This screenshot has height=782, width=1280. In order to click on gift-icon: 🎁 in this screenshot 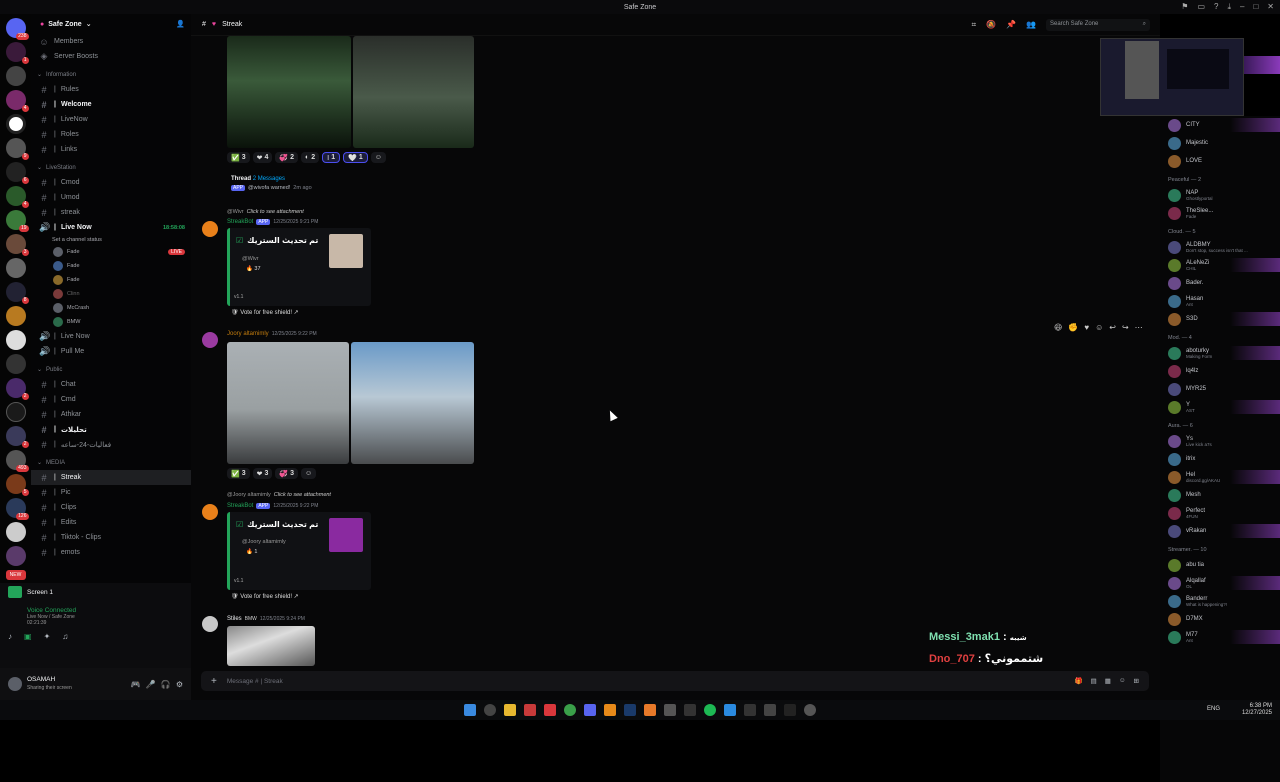, I will do `click(1079, 681)`.